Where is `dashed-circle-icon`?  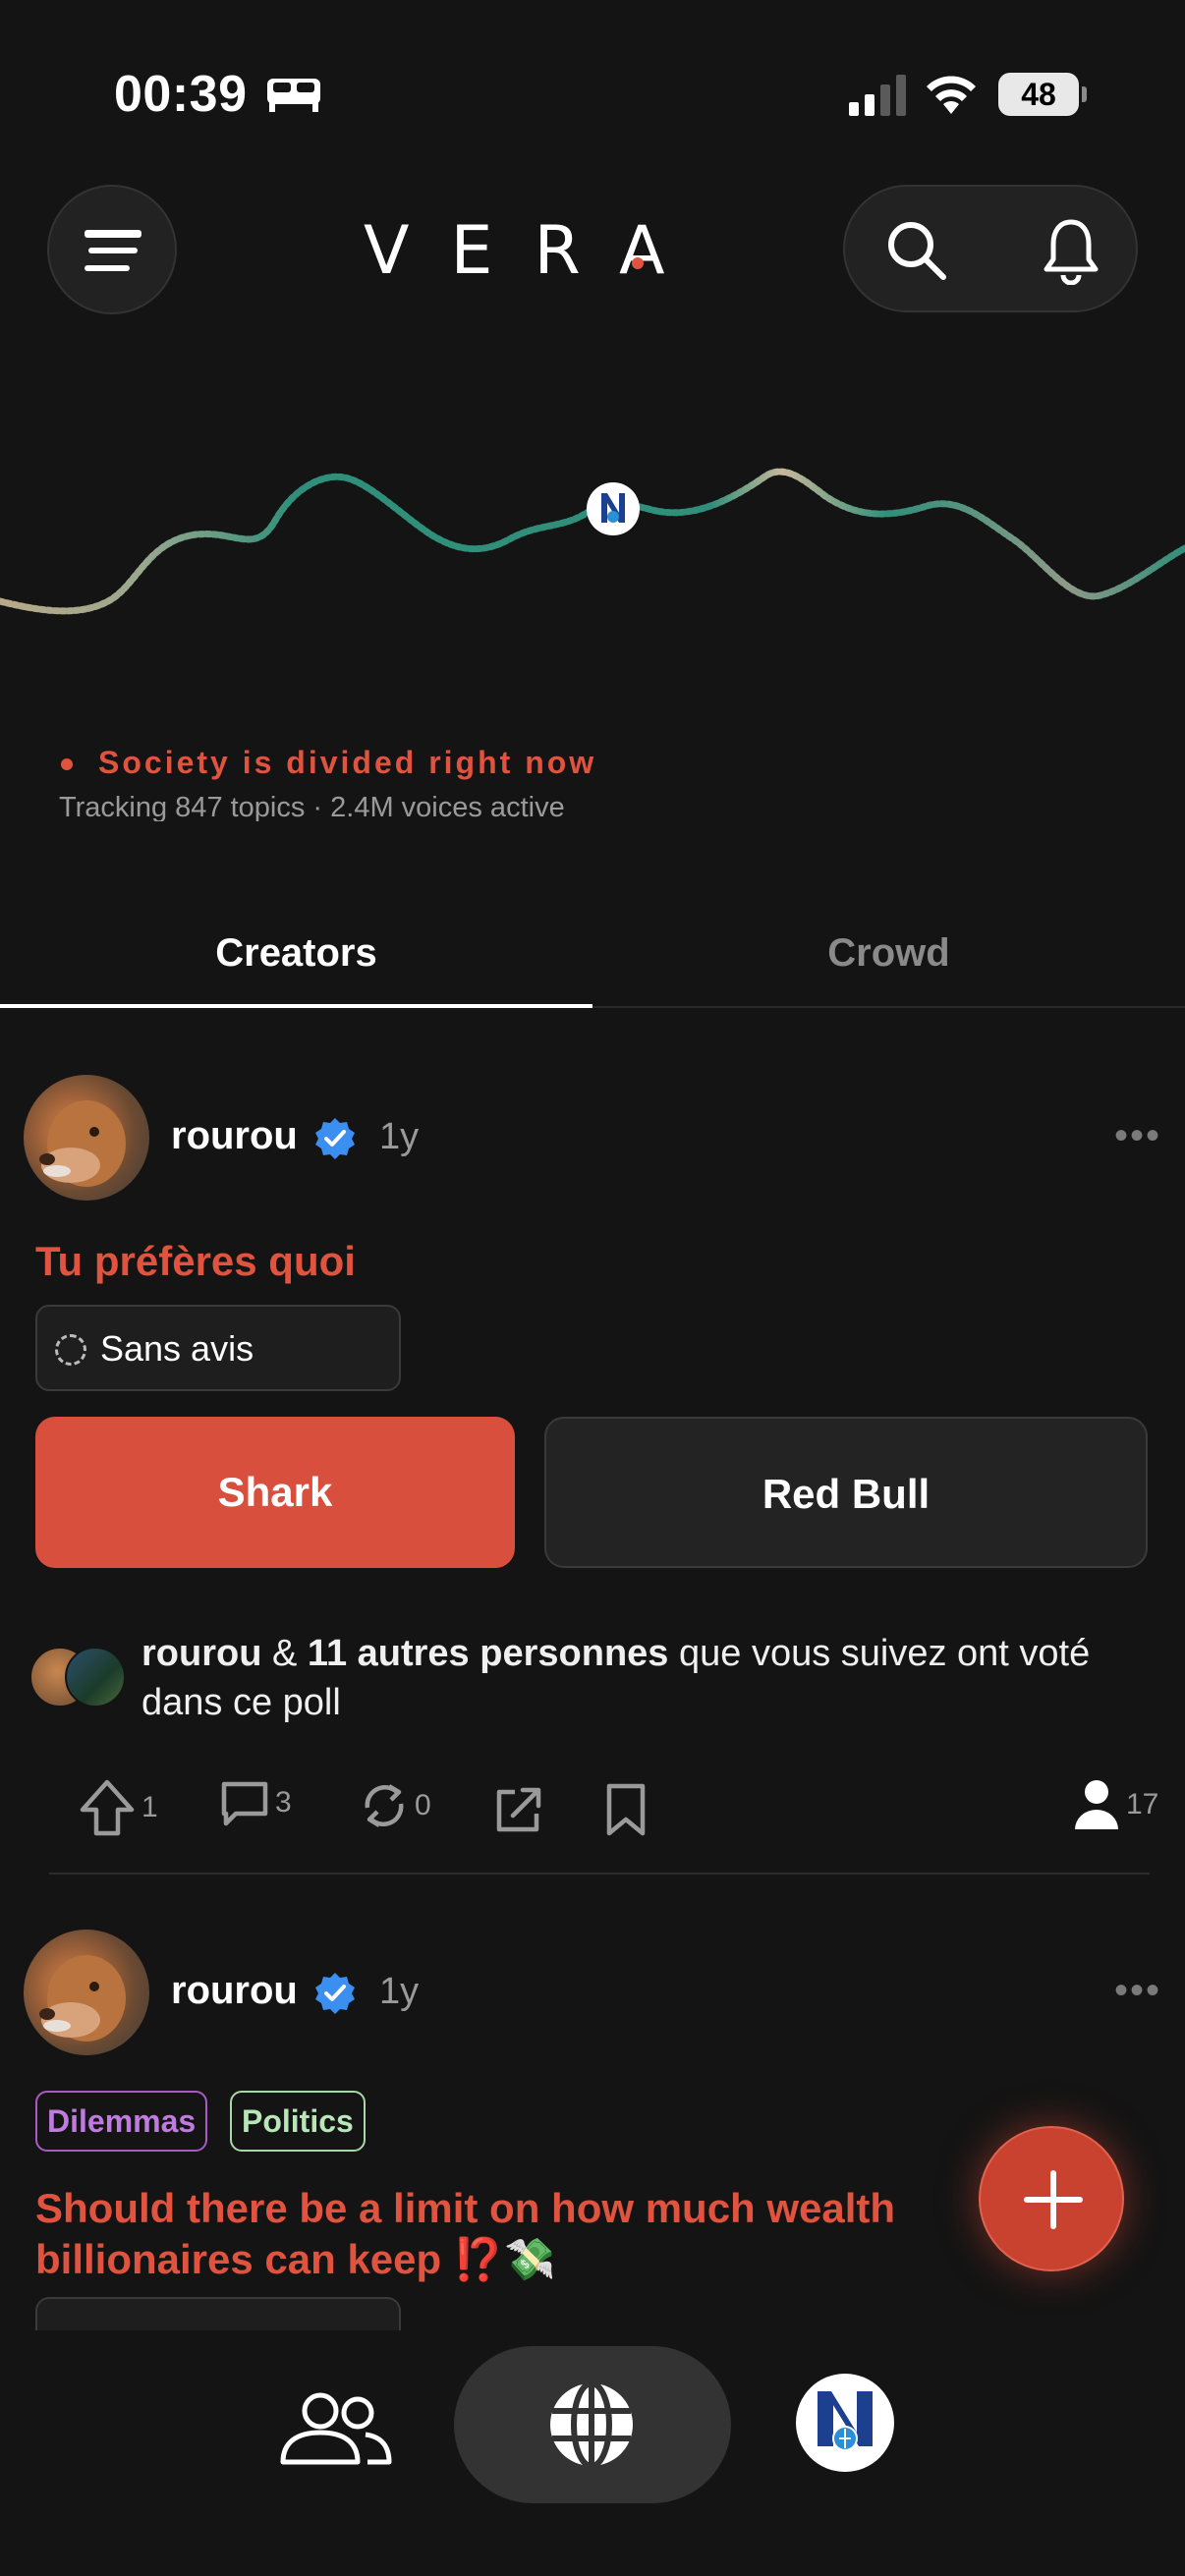
dashed-circle-icon is located at coordinates (70, 1350).